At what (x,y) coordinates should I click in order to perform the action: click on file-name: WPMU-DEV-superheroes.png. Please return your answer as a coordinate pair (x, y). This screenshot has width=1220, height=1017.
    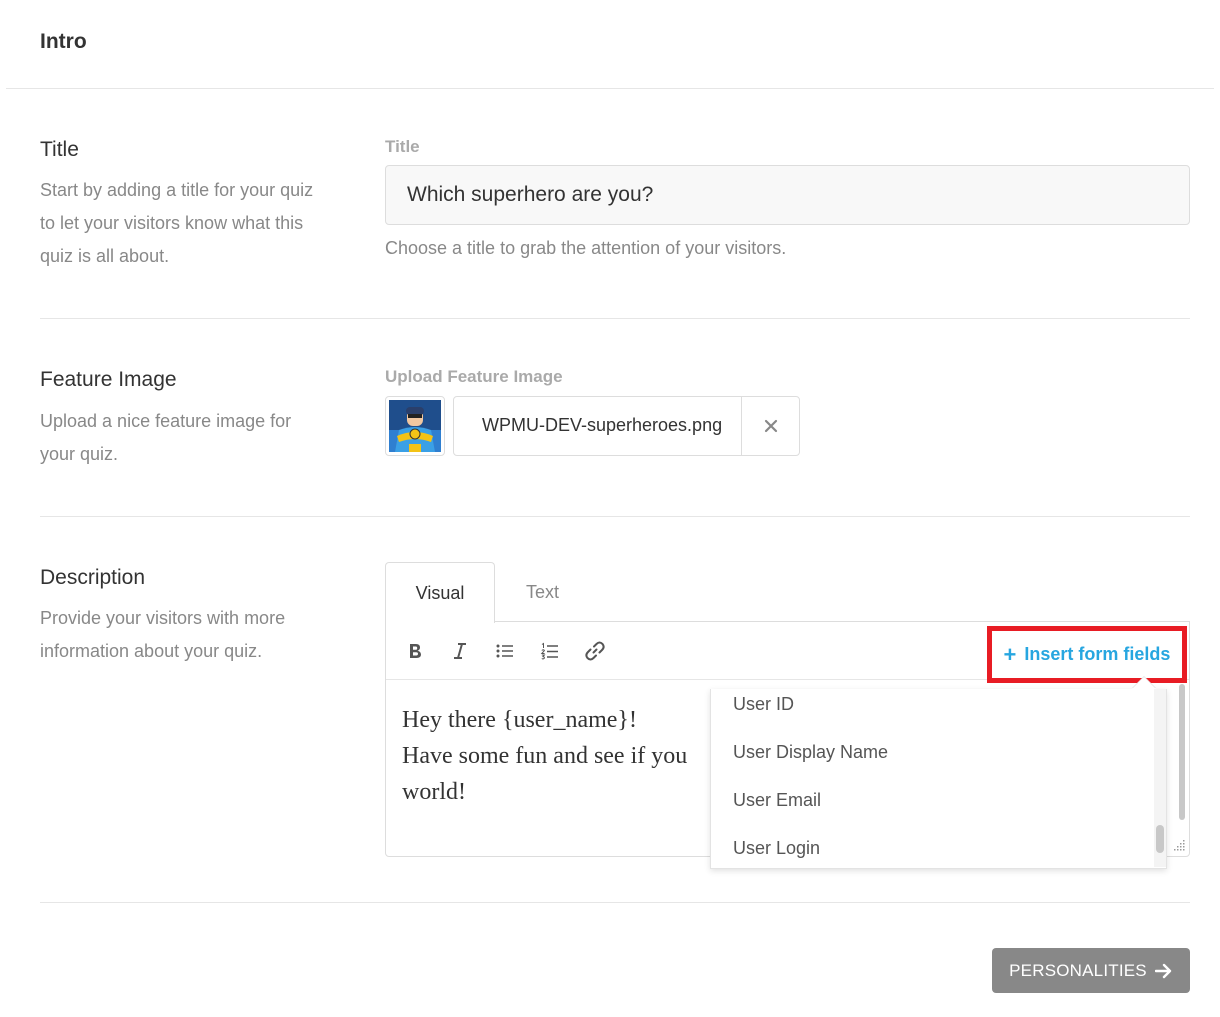
    Looking at the image, I should click on (602, 425).